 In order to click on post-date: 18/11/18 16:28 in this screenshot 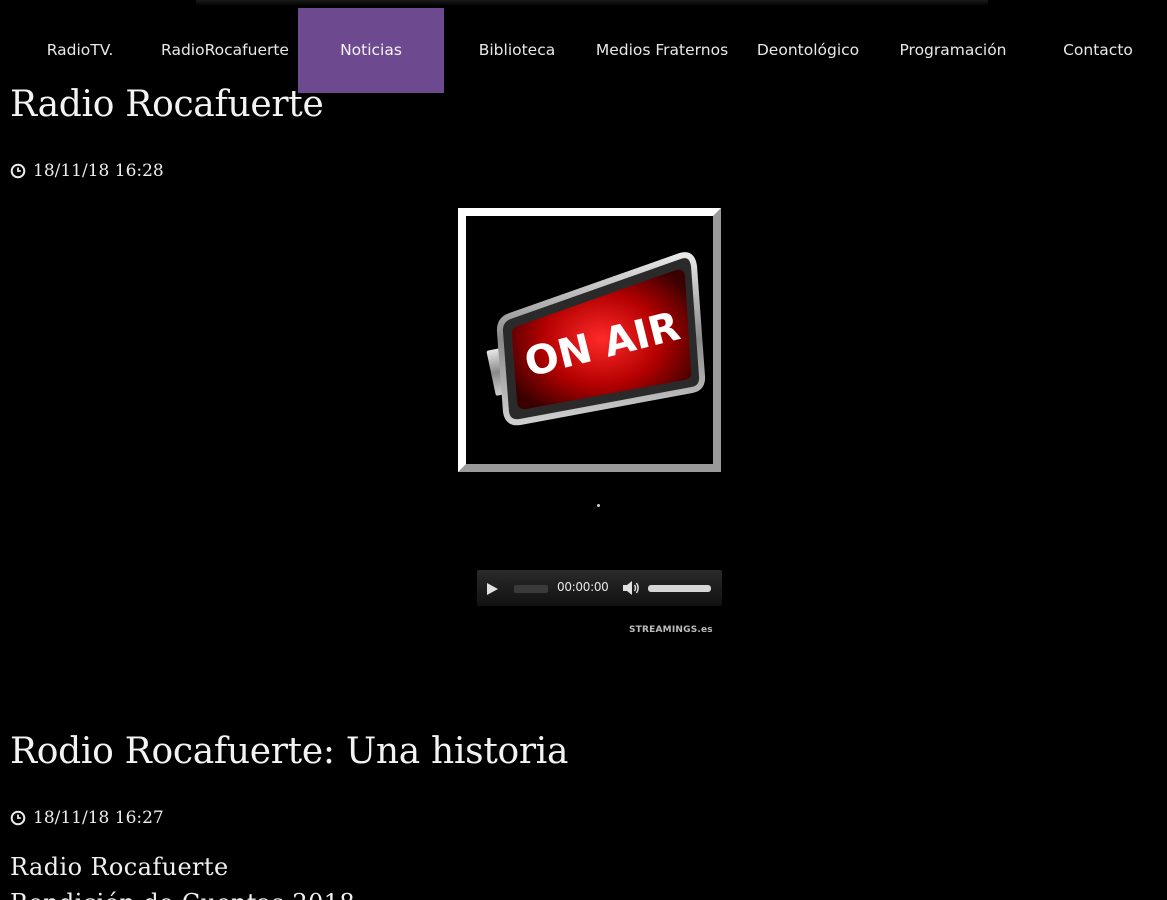, I will do `click(87, 171)`.